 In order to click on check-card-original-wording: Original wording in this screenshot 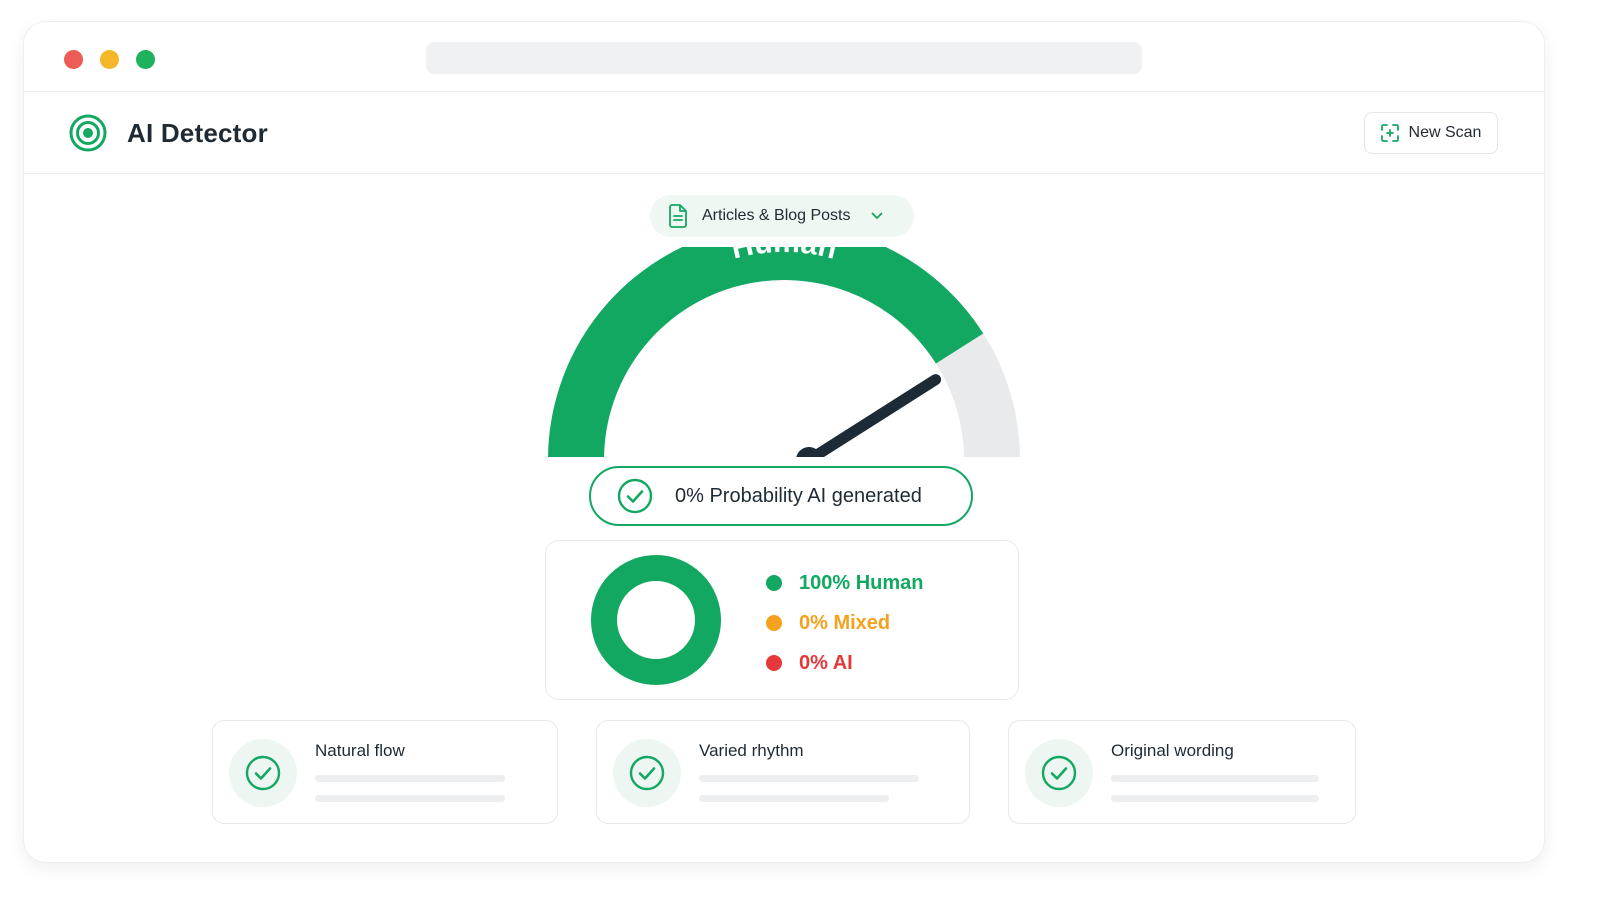, I will do `click(1182, 772)`.